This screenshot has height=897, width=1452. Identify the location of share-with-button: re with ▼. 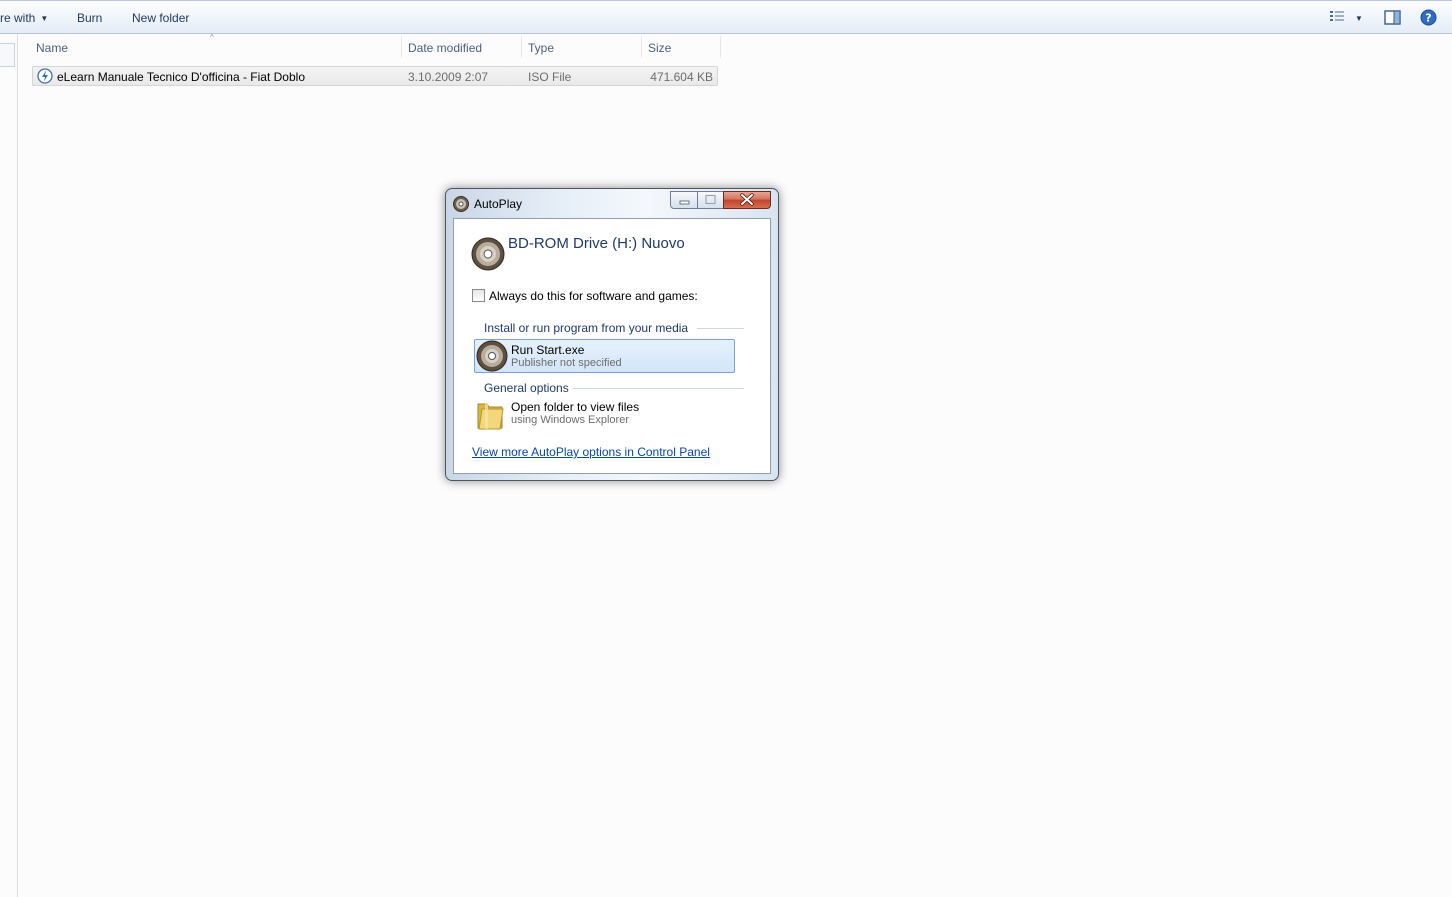
(24, 18).